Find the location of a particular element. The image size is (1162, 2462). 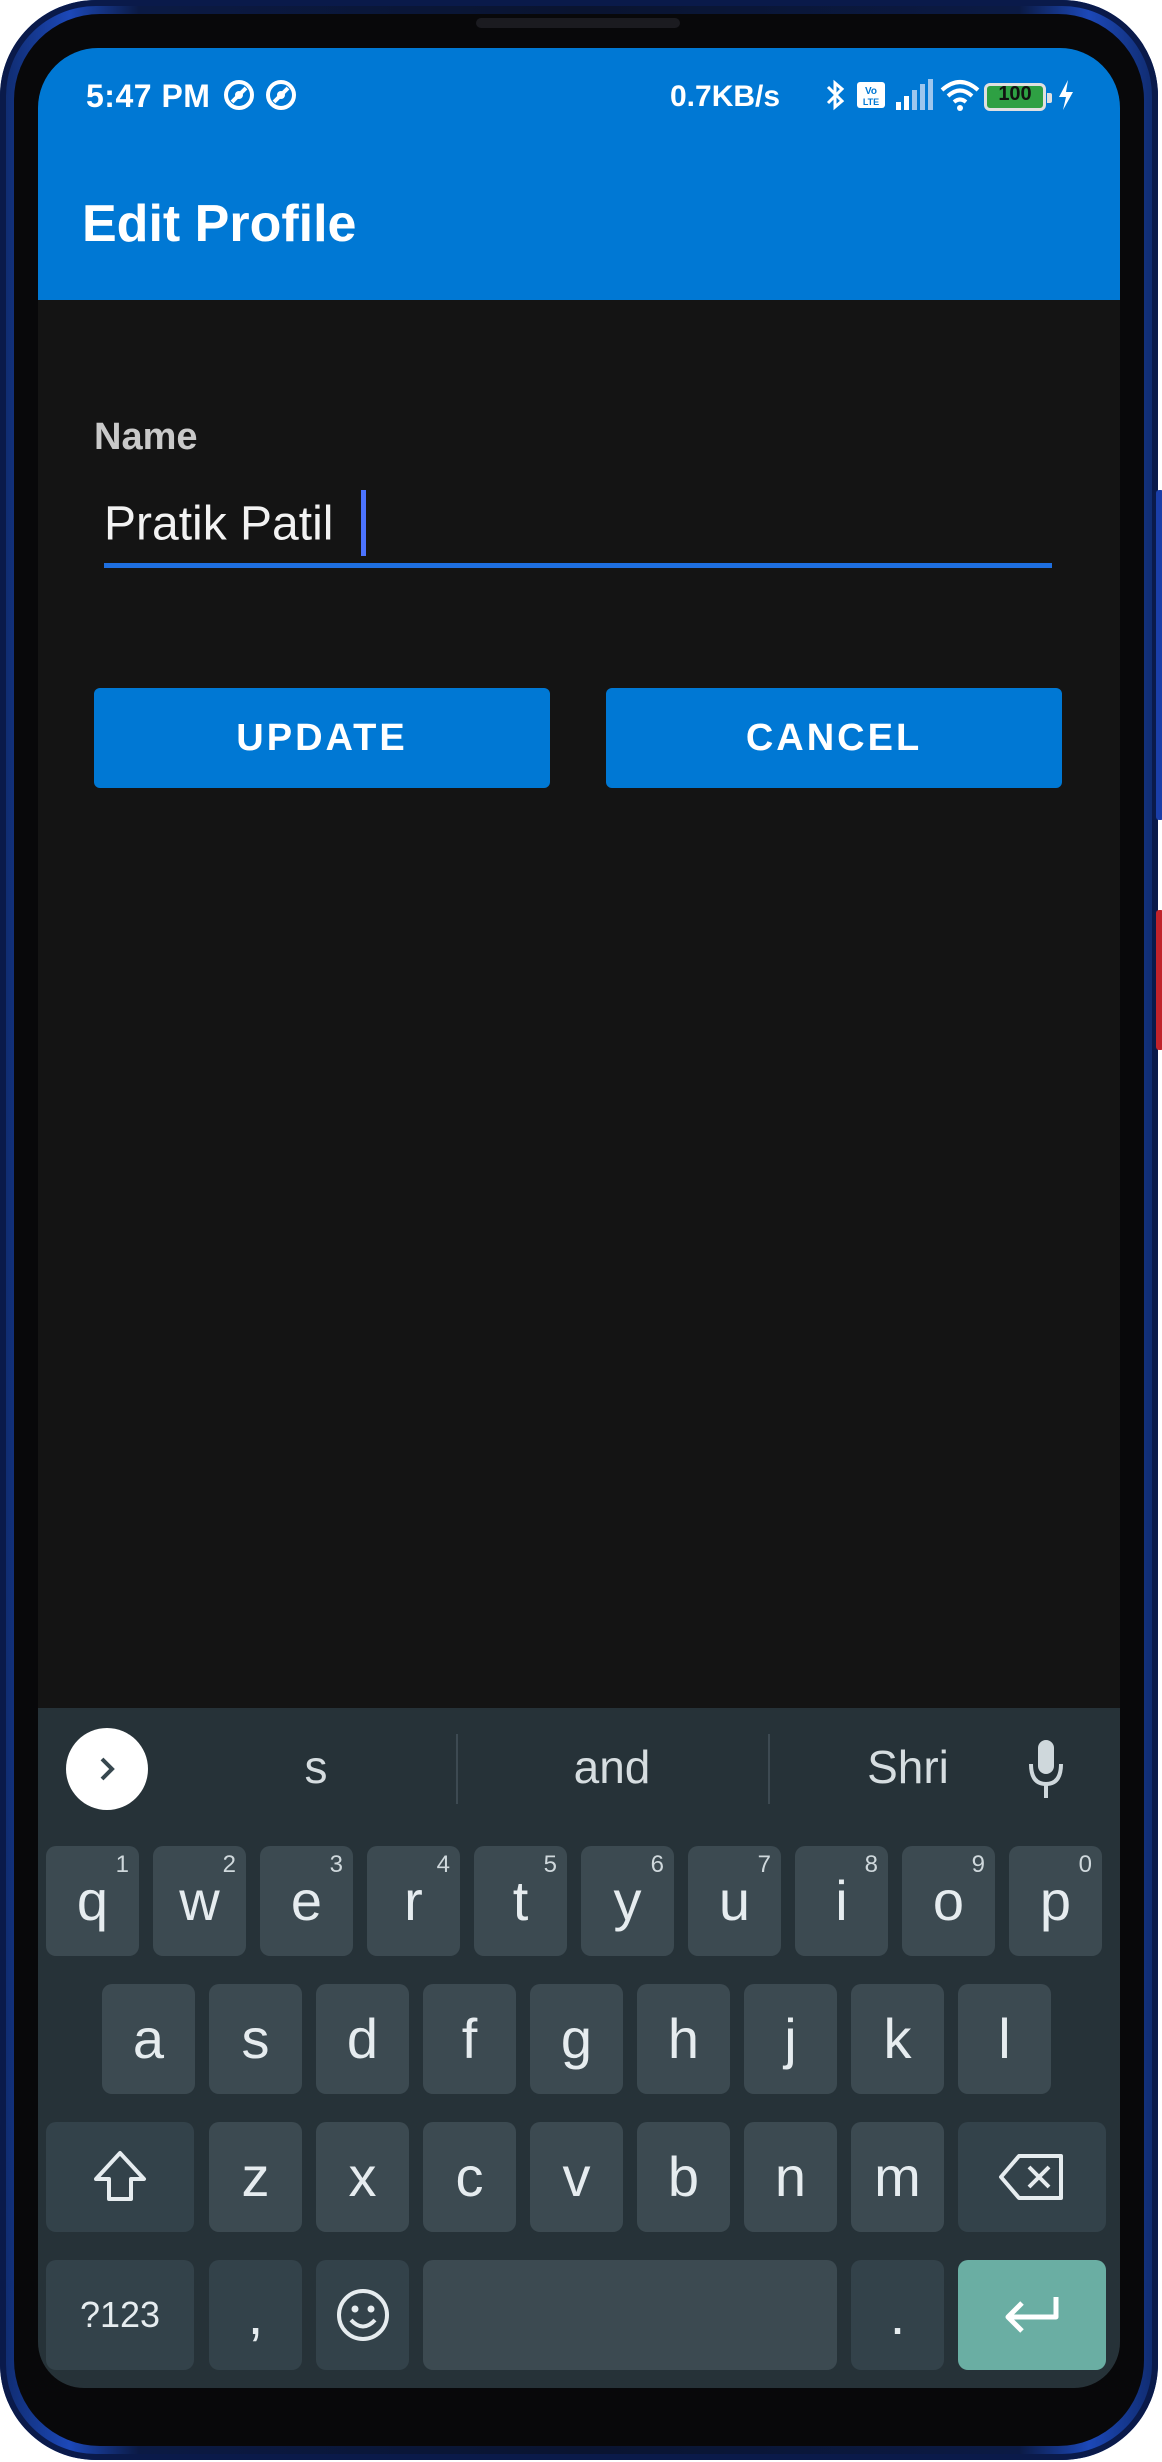

expand-toolbar-button is located at coordinates (107, 1769).